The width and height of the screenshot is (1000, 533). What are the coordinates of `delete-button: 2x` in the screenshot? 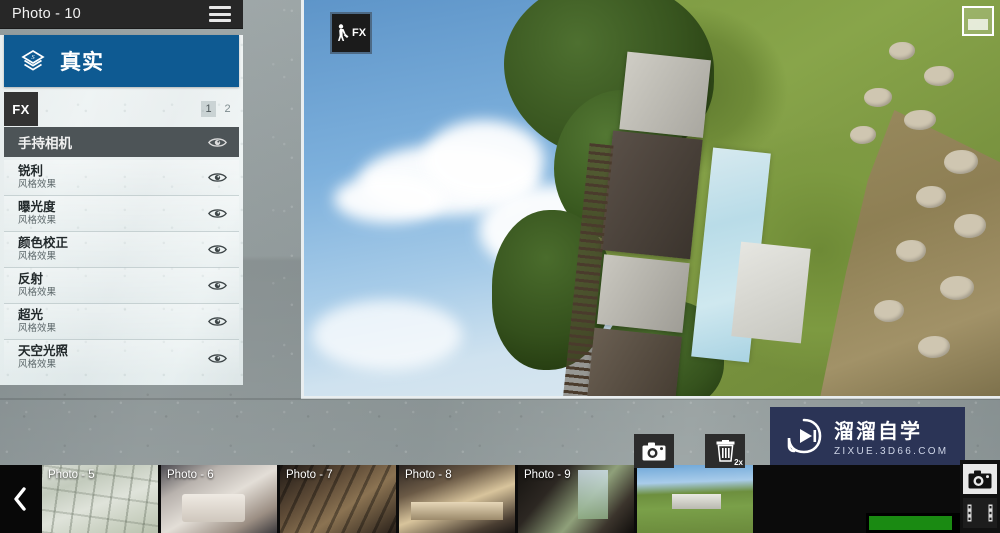 It's located at (725, 451).